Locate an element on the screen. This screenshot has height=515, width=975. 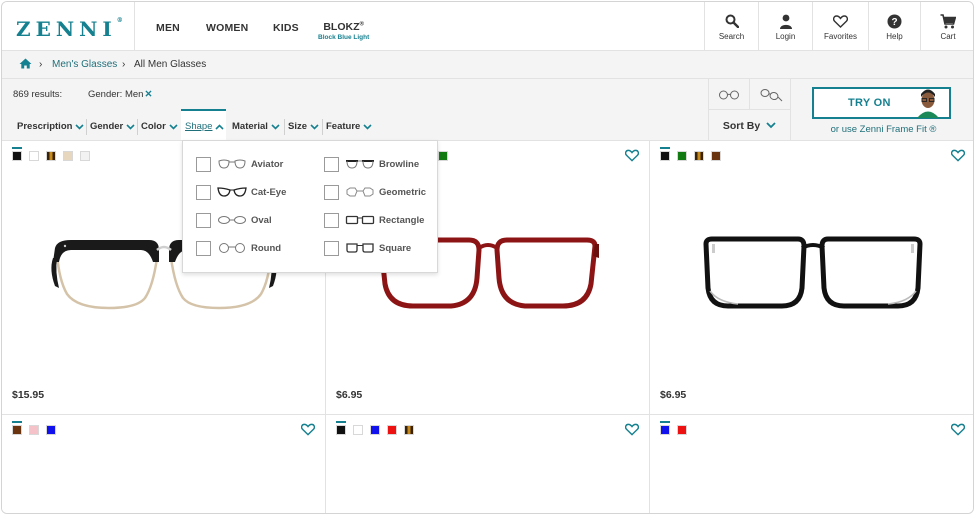
shape-option-browline: Browline is located at coordinates (371, 164).